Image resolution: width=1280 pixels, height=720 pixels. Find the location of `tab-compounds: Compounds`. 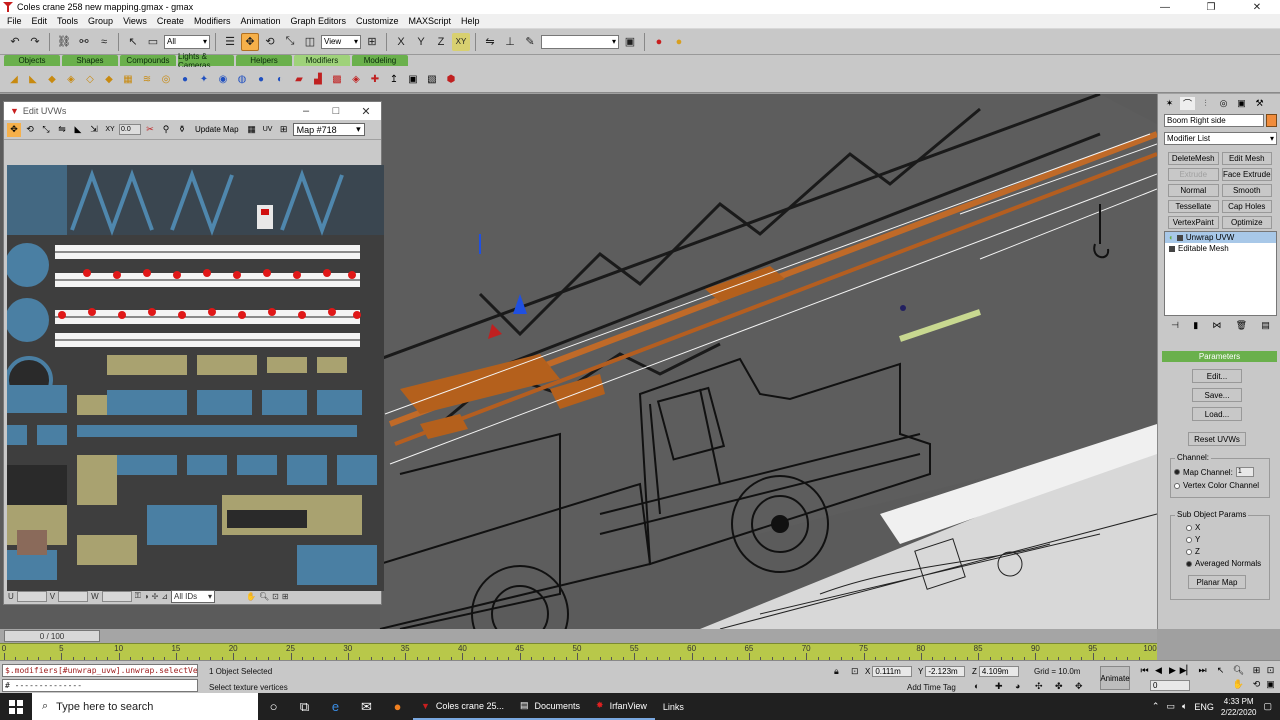

tab-compounds: Compounds is located at coordinates (148, 60).